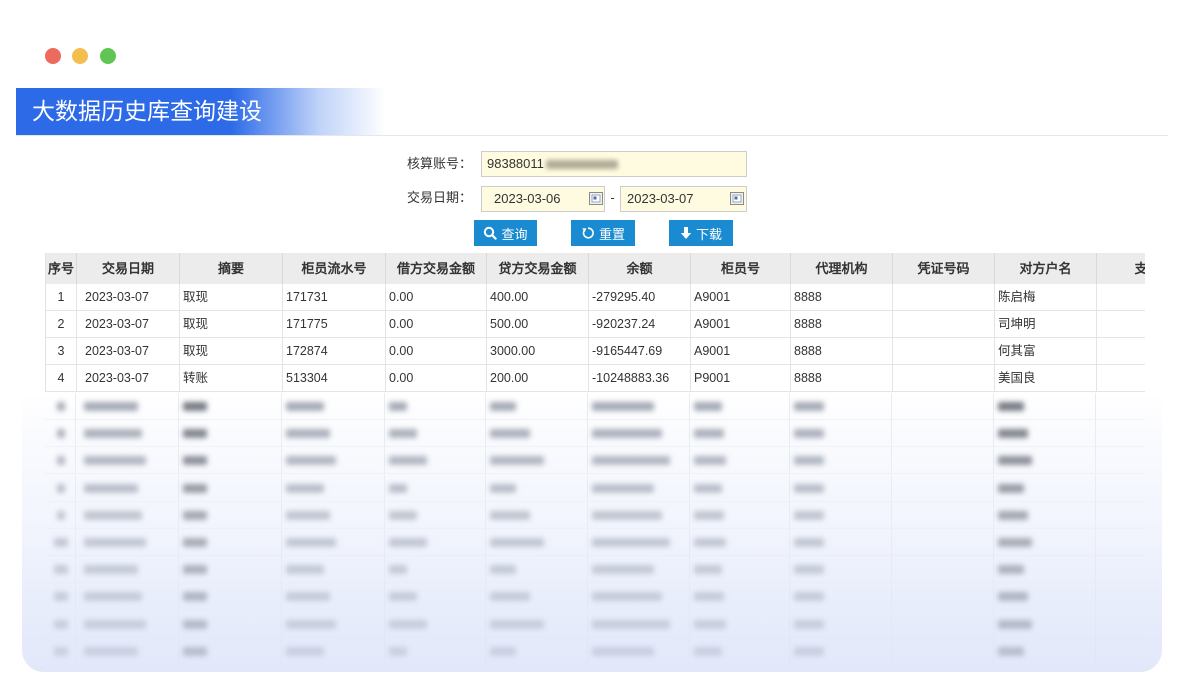 The image size is (1184, 696). What do you see at coordinates (515, 163) in the screenshot?
I see `account-value: 98388011` at bounding box center [515, 163].